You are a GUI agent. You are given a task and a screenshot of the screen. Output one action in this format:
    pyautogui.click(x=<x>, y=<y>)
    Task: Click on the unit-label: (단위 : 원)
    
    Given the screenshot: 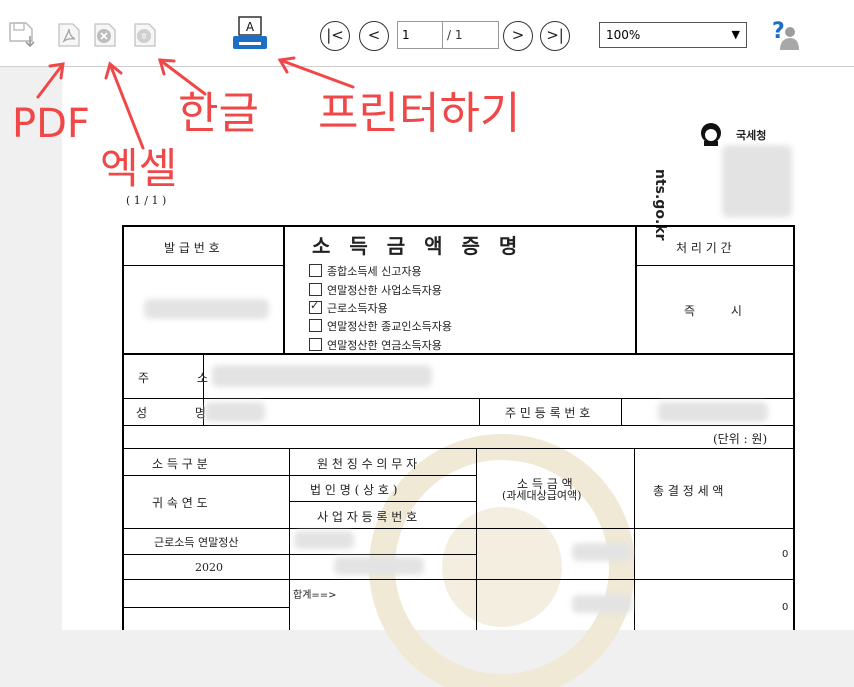 What is the action you would take?
    pyautogui.click(x=740, y=439)
    